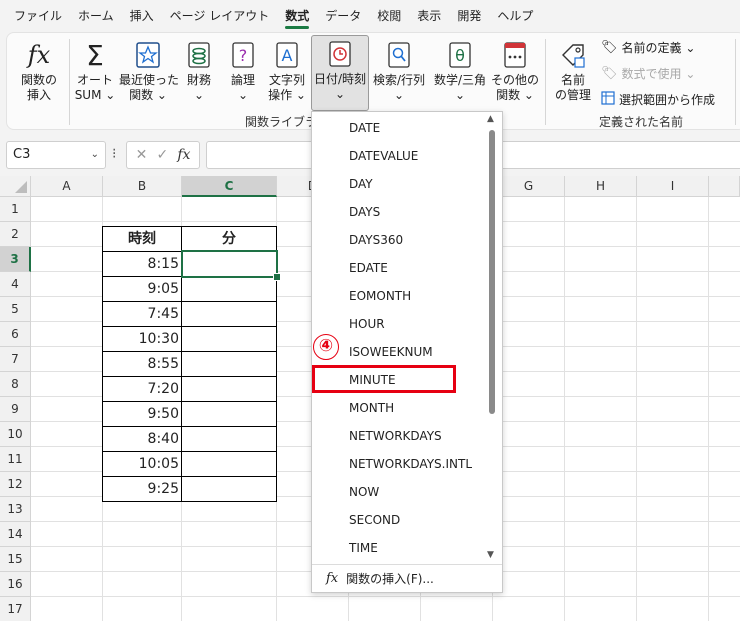  Describe the element at coordinates (96, 16) in the screenshot. I see `tab-home: ホーム` at that location.